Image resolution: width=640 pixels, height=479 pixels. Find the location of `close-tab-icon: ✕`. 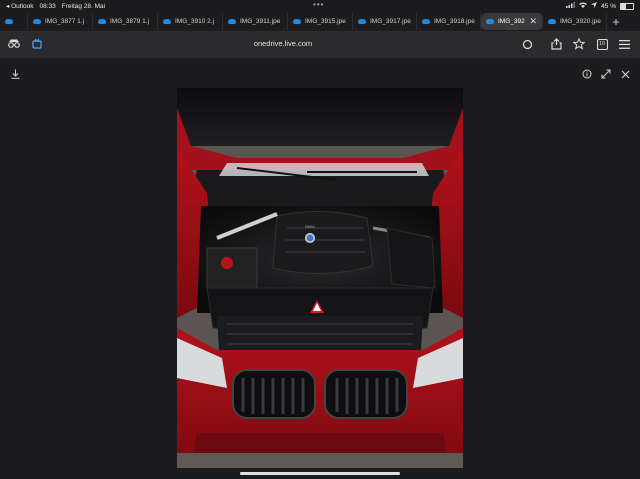

close-tab-icon: ✕ is located at coordinates (533, 21).